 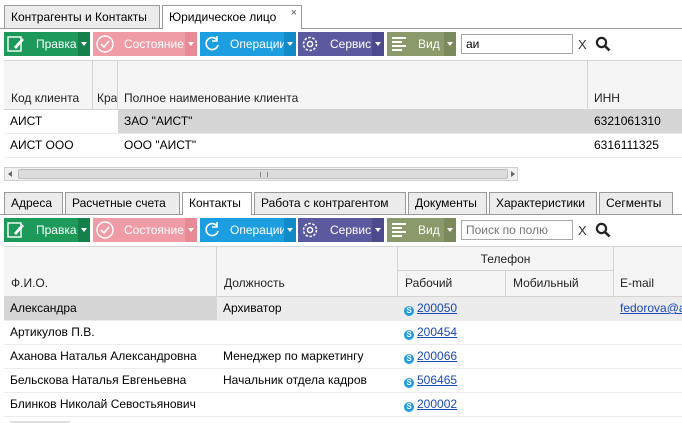 I want to click on header-short-name: Кра, so click(x=105, y=85).